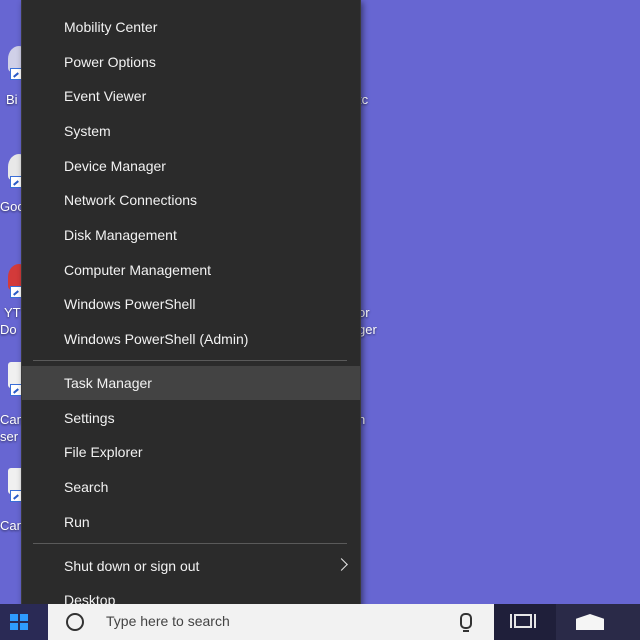 Image resolution: width=640 pixels, height=640 pixels. Describe the element at coordinates (191, 418) in the screenshot. I see `menu-item-settings: Settings` at that location.